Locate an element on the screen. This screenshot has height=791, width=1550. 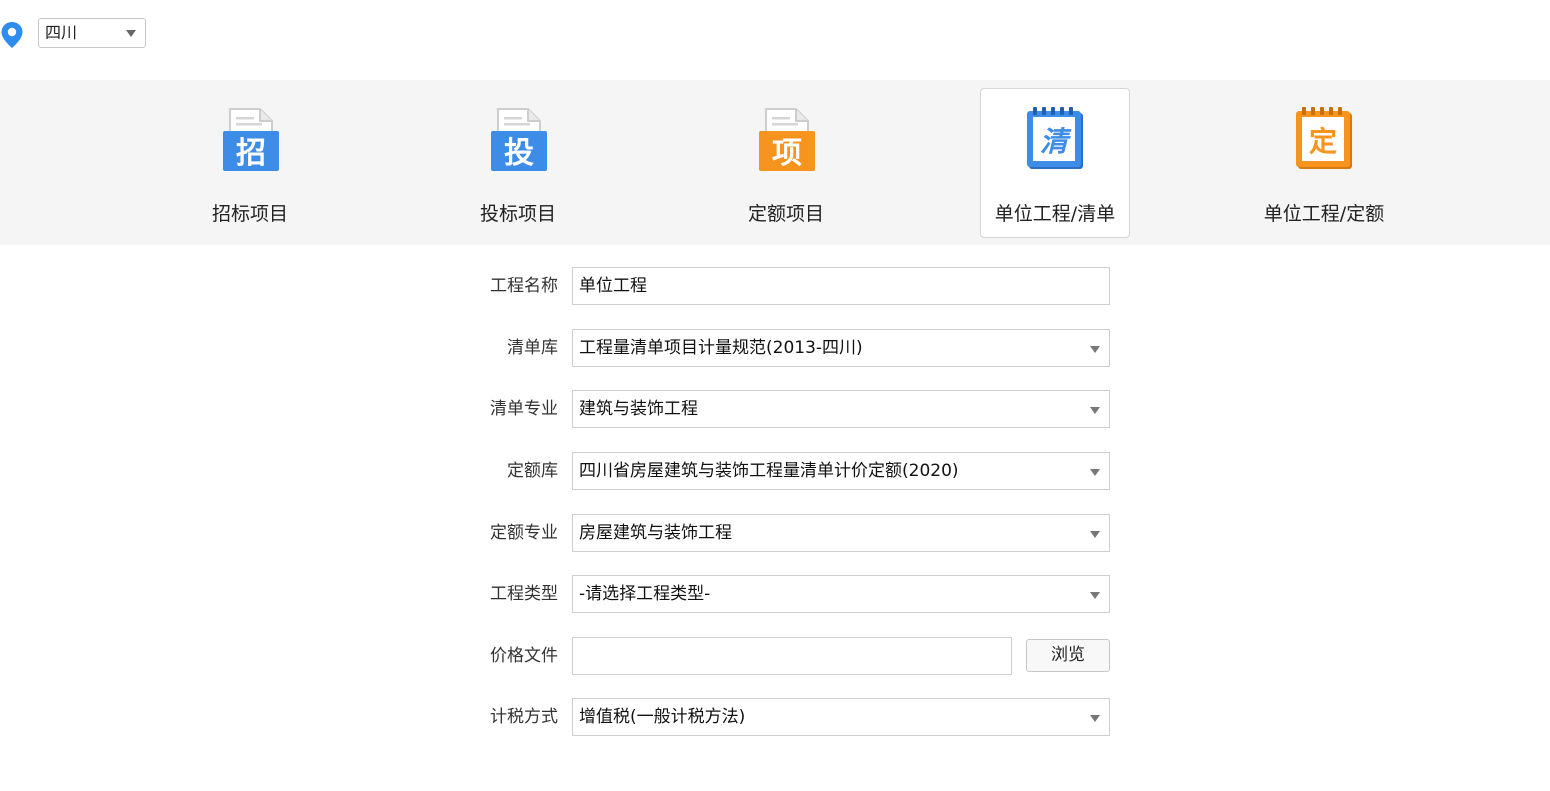
svg-text: 投 is located at coordinates (519, 153).